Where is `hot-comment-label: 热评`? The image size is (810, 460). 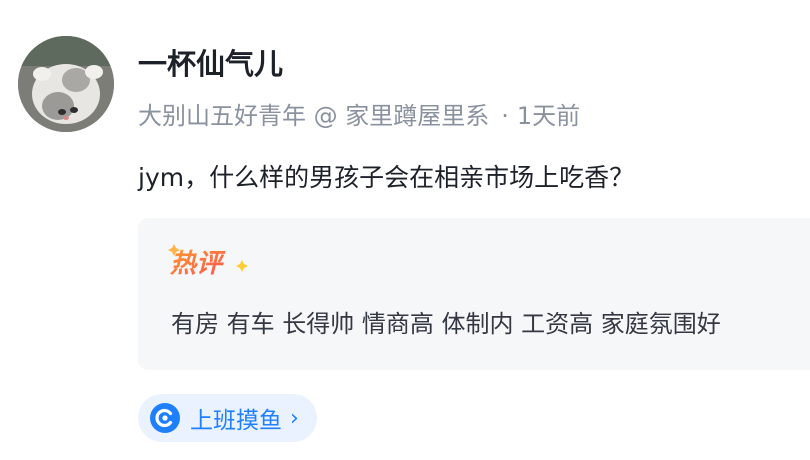 hot-comment-label: 热评 is located at coordinates (197, 264).